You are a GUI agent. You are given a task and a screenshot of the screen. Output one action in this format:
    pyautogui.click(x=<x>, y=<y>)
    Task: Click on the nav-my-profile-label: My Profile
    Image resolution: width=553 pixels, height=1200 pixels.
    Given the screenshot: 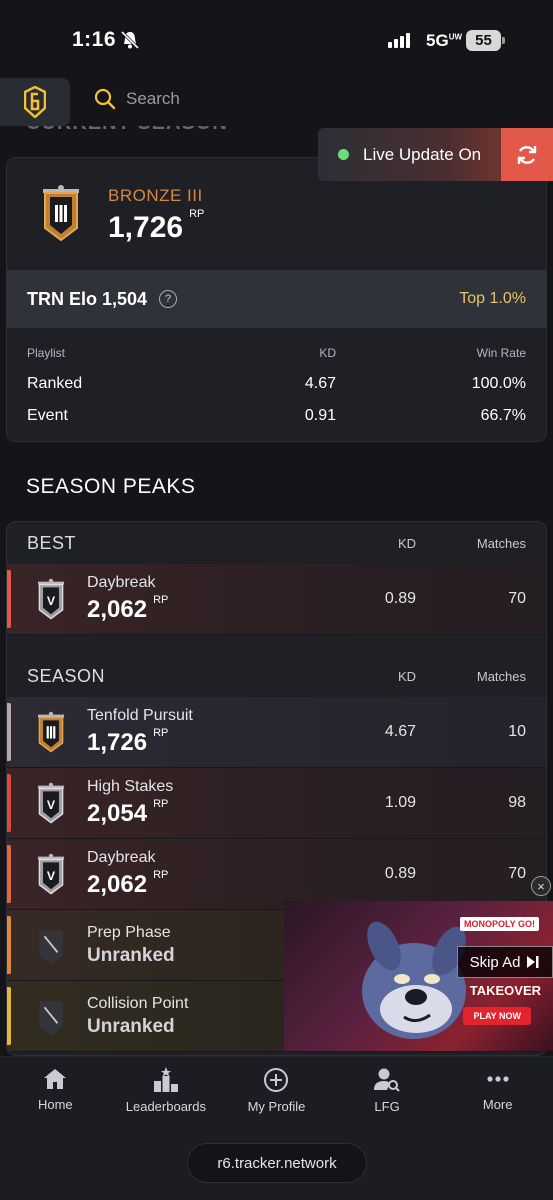 What is the action you would take?
    pyautogui.click(x=276, y=1106)
    